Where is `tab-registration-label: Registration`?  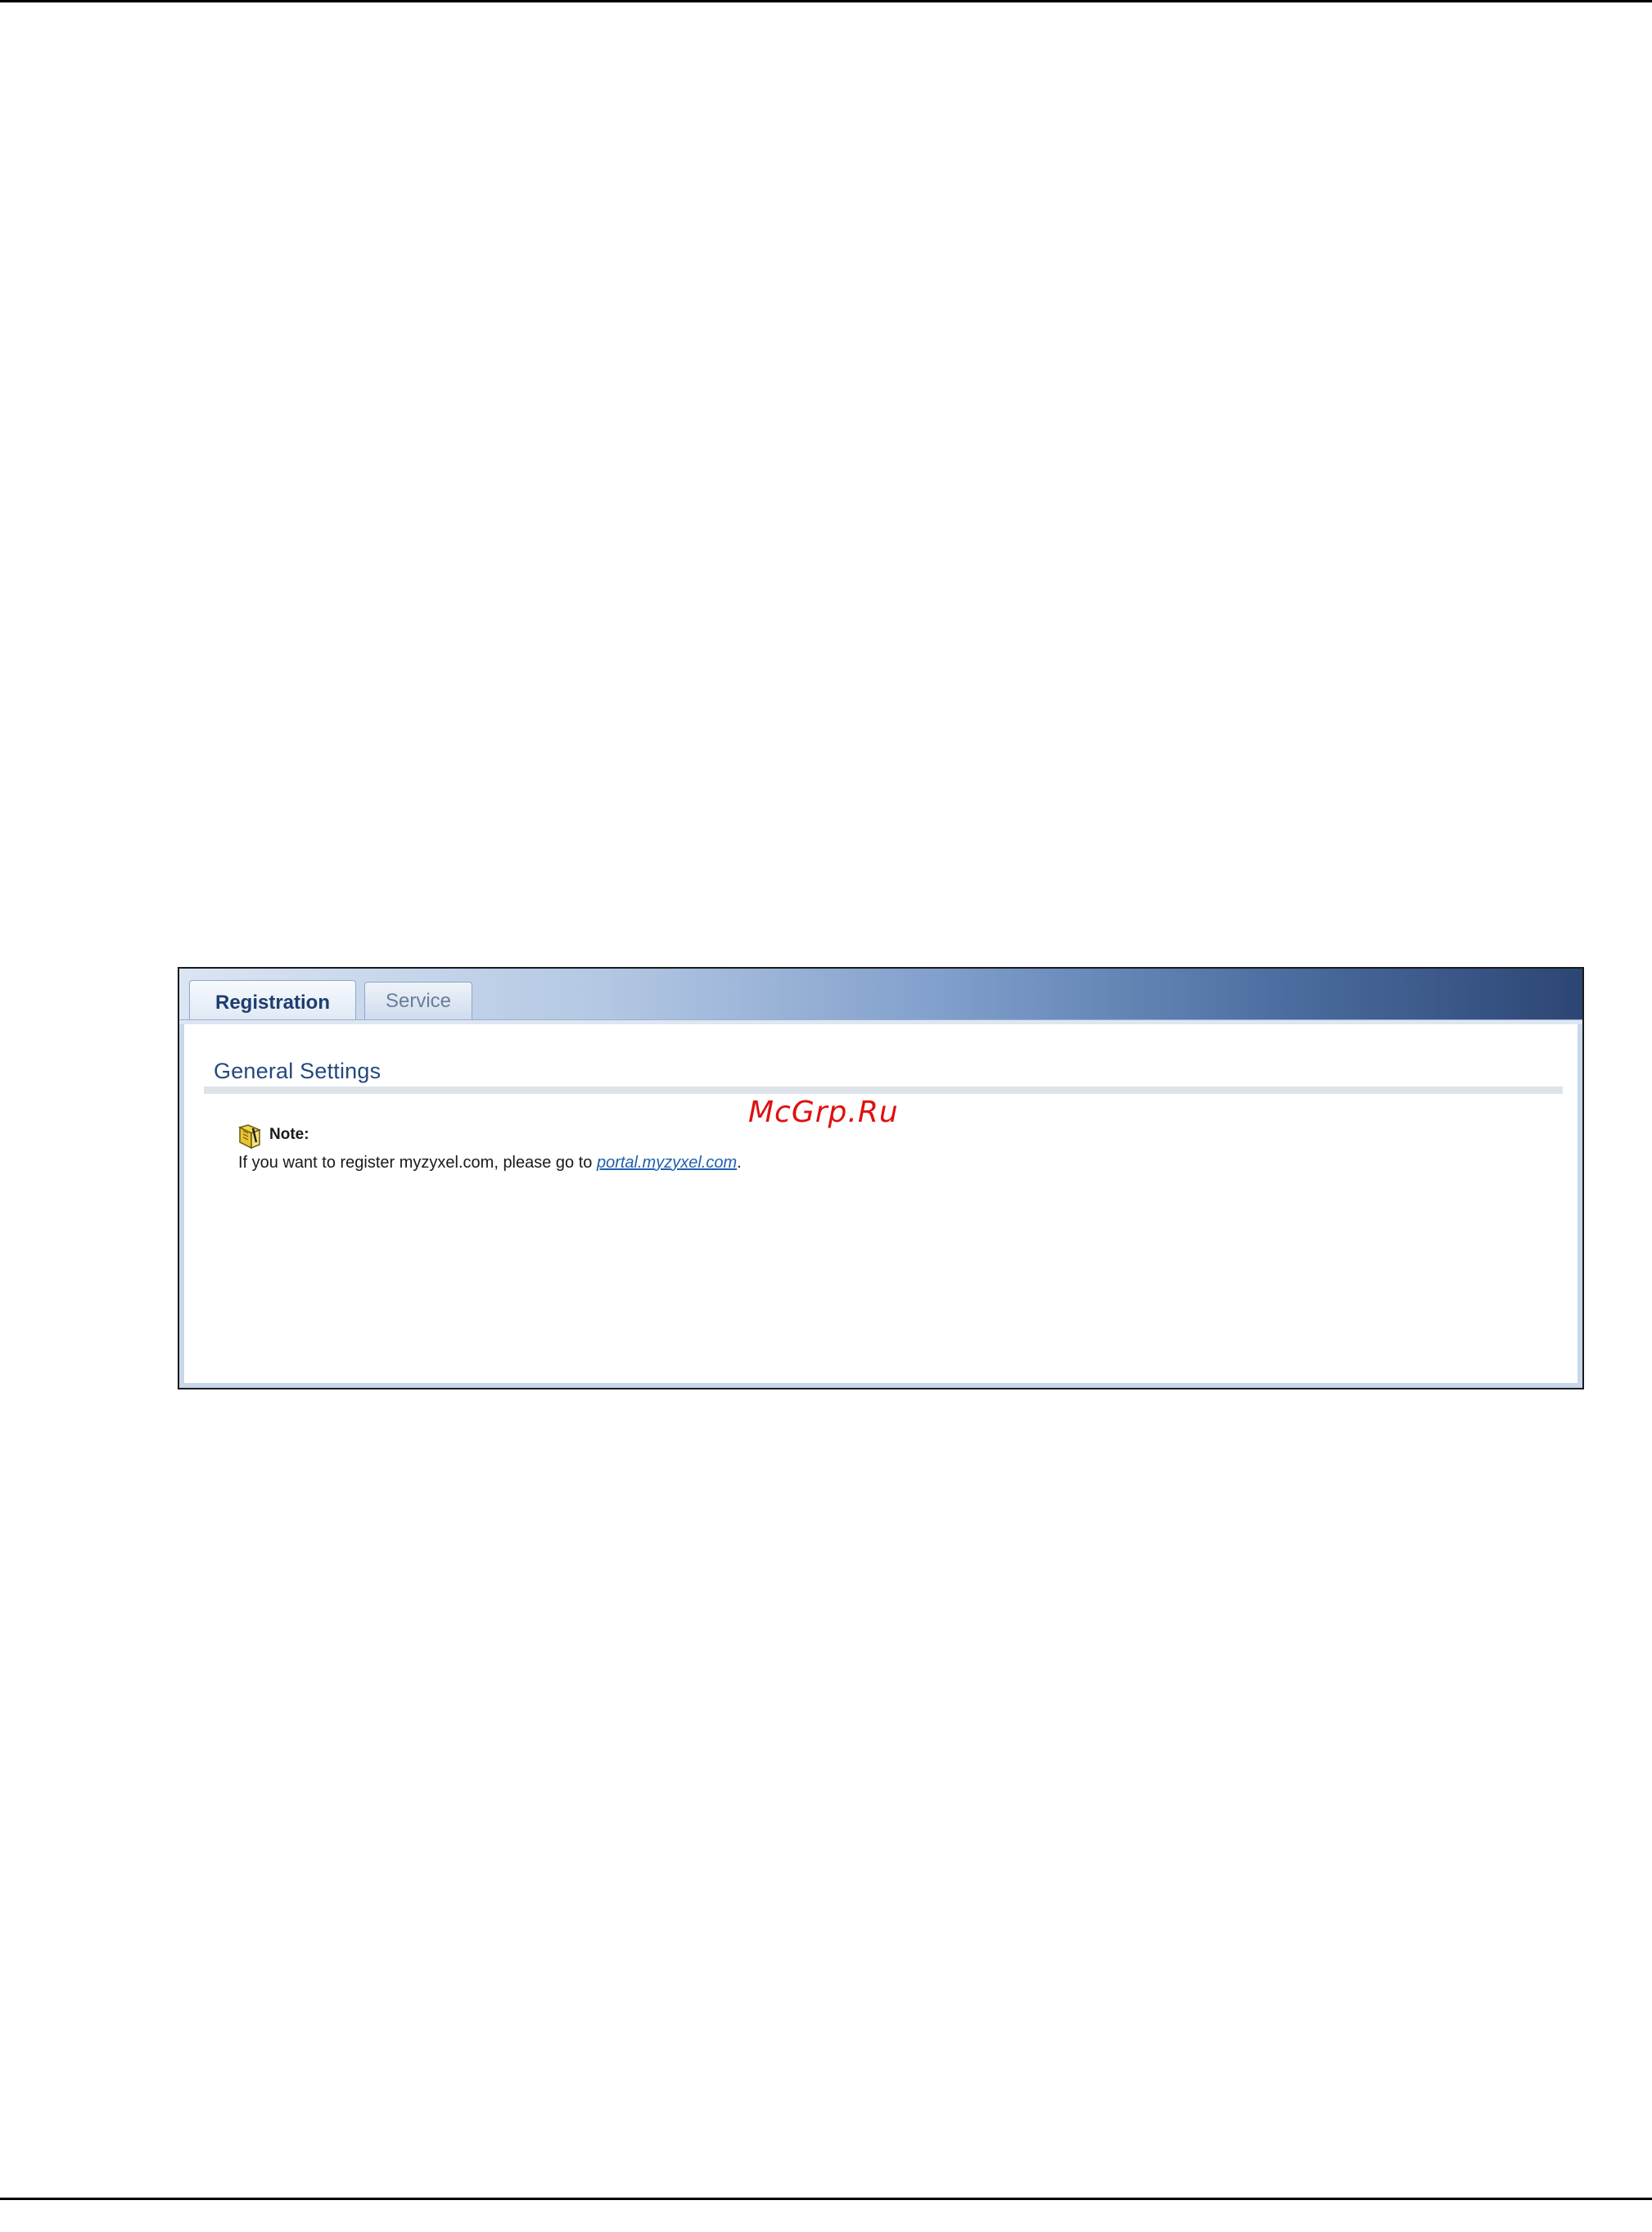 tab-registration-label: Registration is located at coordinates (272, 1002).